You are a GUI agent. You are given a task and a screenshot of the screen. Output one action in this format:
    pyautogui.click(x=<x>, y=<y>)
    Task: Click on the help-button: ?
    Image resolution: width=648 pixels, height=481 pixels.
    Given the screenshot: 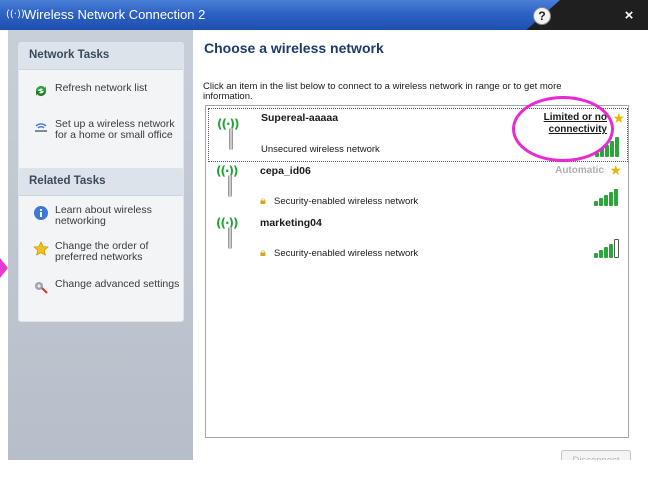 What is the action you would take?
    pyautogui.click(x=542, y=16)
    